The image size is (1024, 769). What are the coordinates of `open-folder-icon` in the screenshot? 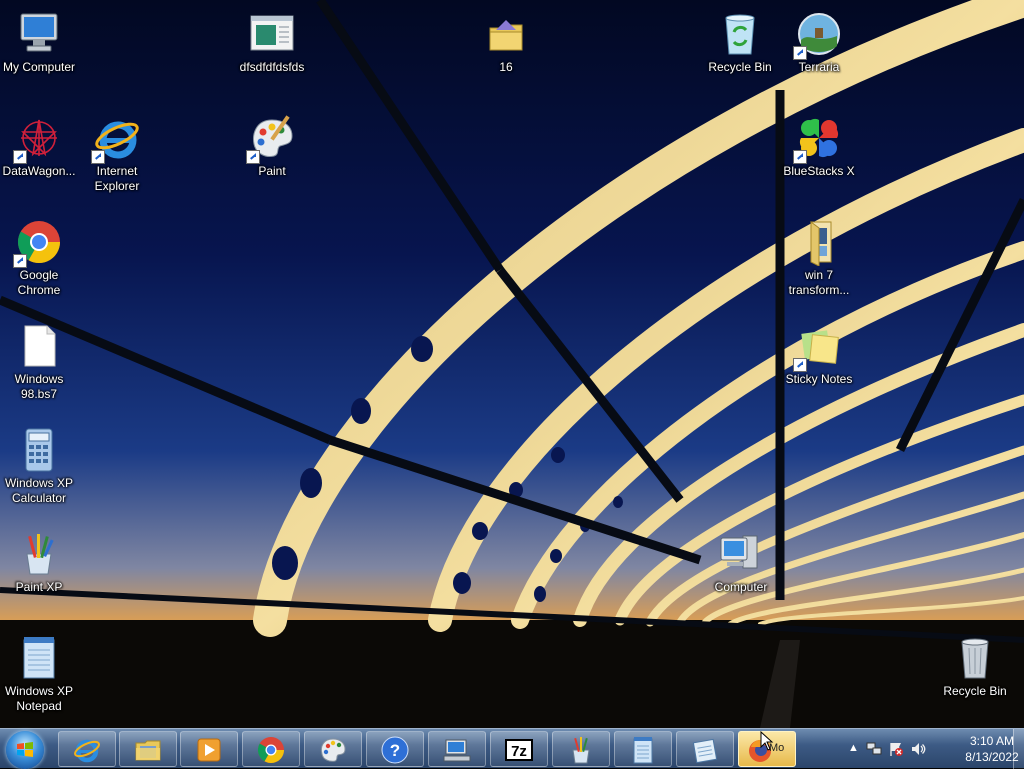 It's located at (819, 242).